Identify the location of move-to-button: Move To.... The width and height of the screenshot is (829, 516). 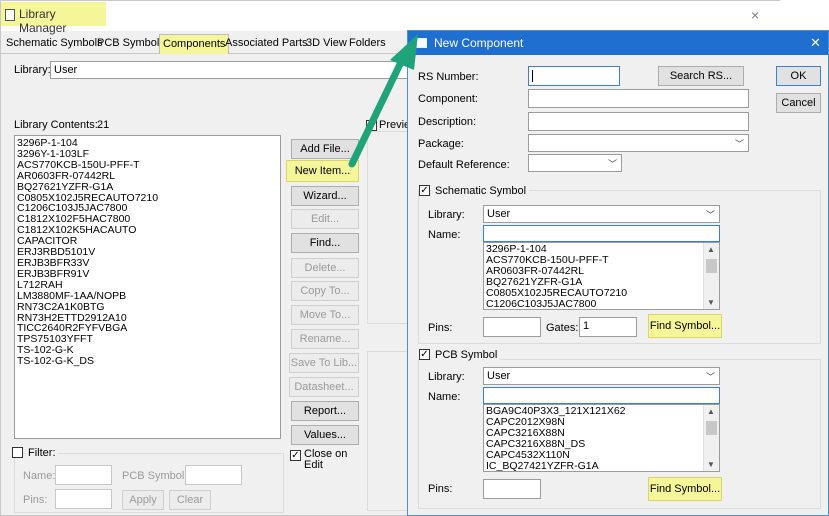
(325, 315).